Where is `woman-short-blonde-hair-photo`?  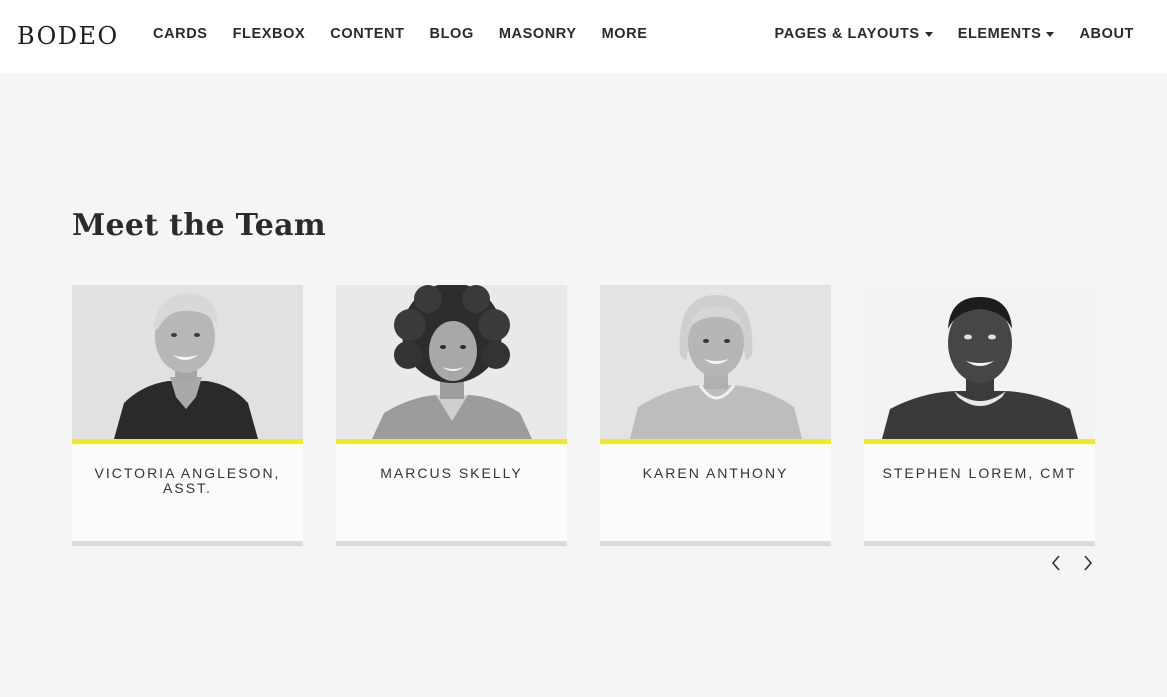 woman-short-blonde-hair-photo is located at coordinates (187, 362).